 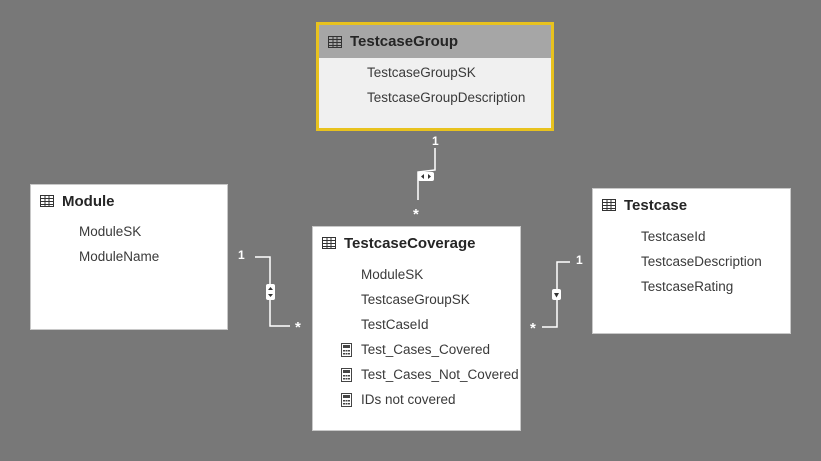 What do you see at coordinates (446, 97) in the screenshot?
I see `field-label: TestcaseGroupDescription` at bounding box center [446, 97].